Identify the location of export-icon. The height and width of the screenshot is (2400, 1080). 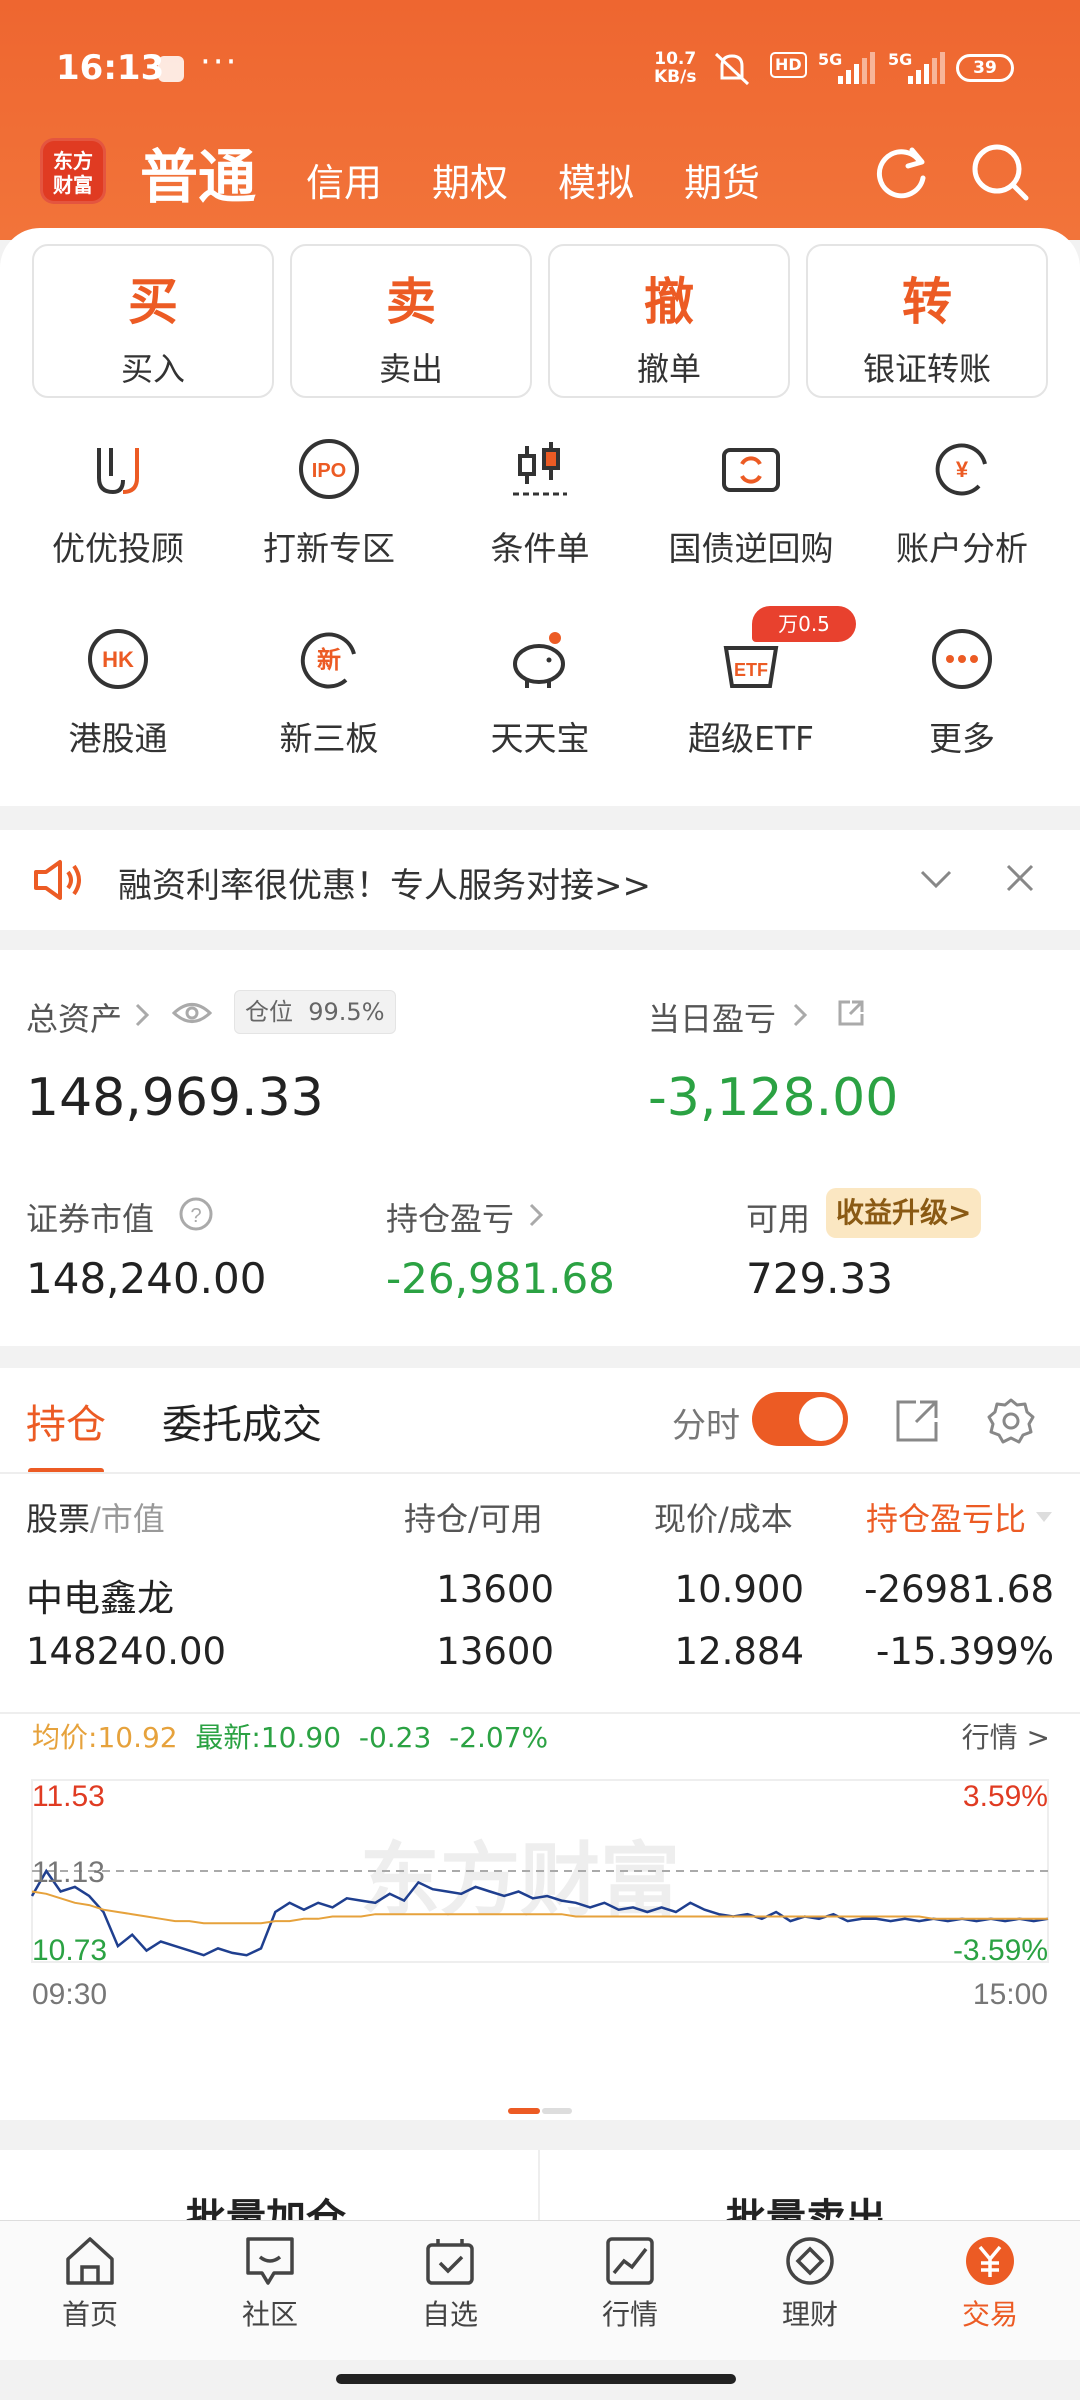
(917, 1421).